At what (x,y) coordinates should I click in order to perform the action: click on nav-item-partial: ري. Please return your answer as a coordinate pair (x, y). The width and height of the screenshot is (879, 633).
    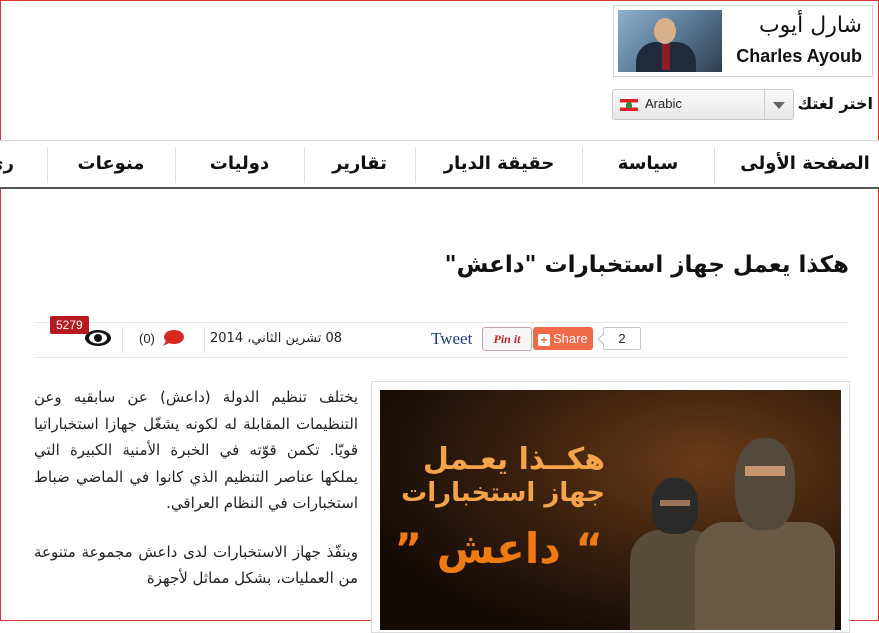
    Looking at the image, I should click on (7, 164).